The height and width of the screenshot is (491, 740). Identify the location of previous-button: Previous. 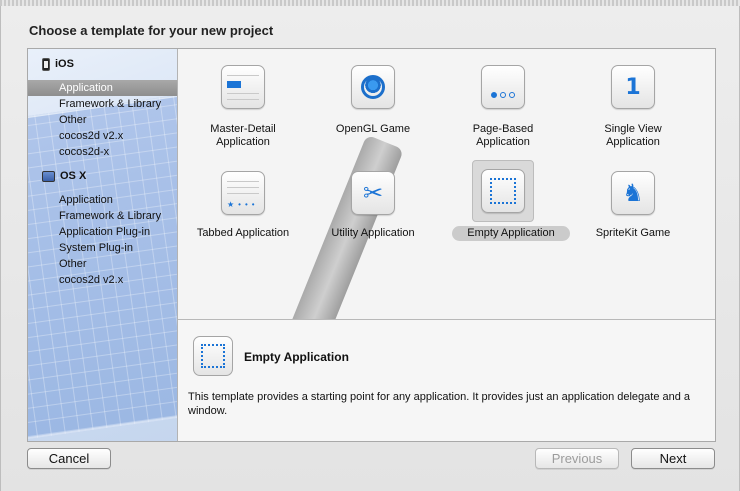
(577, 458).